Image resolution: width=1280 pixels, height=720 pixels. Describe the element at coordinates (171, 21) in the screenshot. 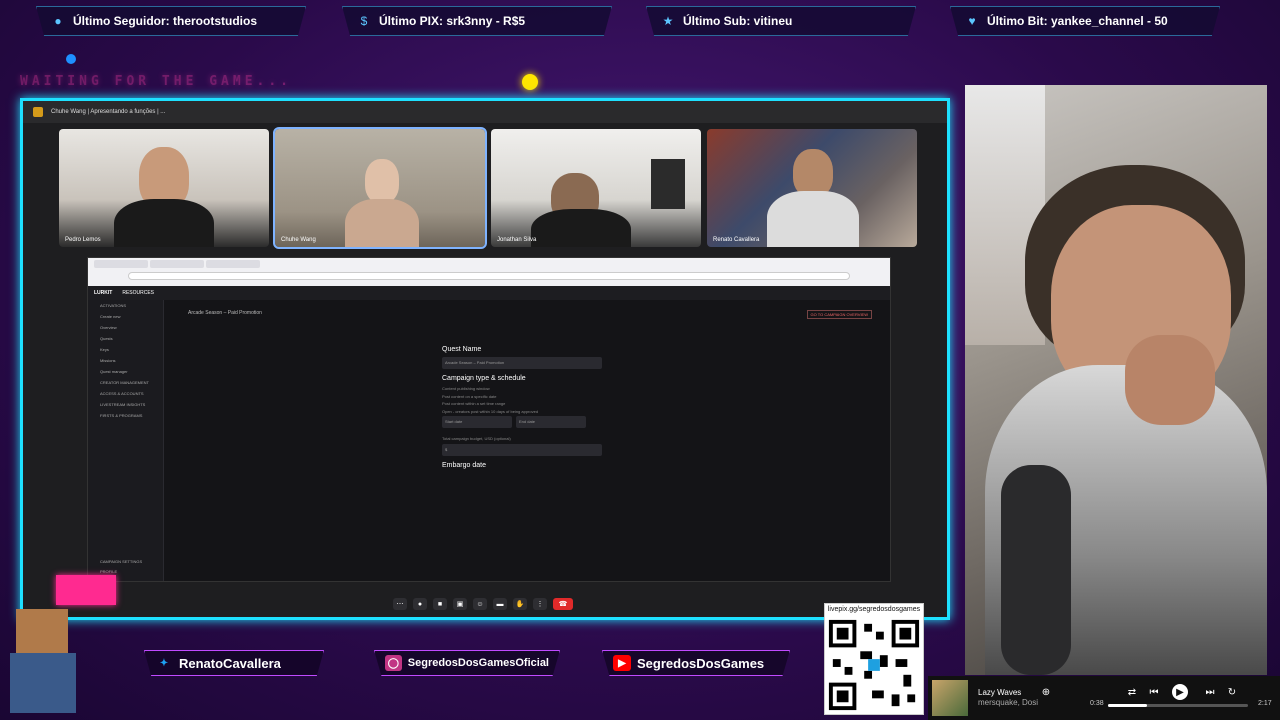

I see `last-follower: ● Último Seguidor: therootstudios` at that location.